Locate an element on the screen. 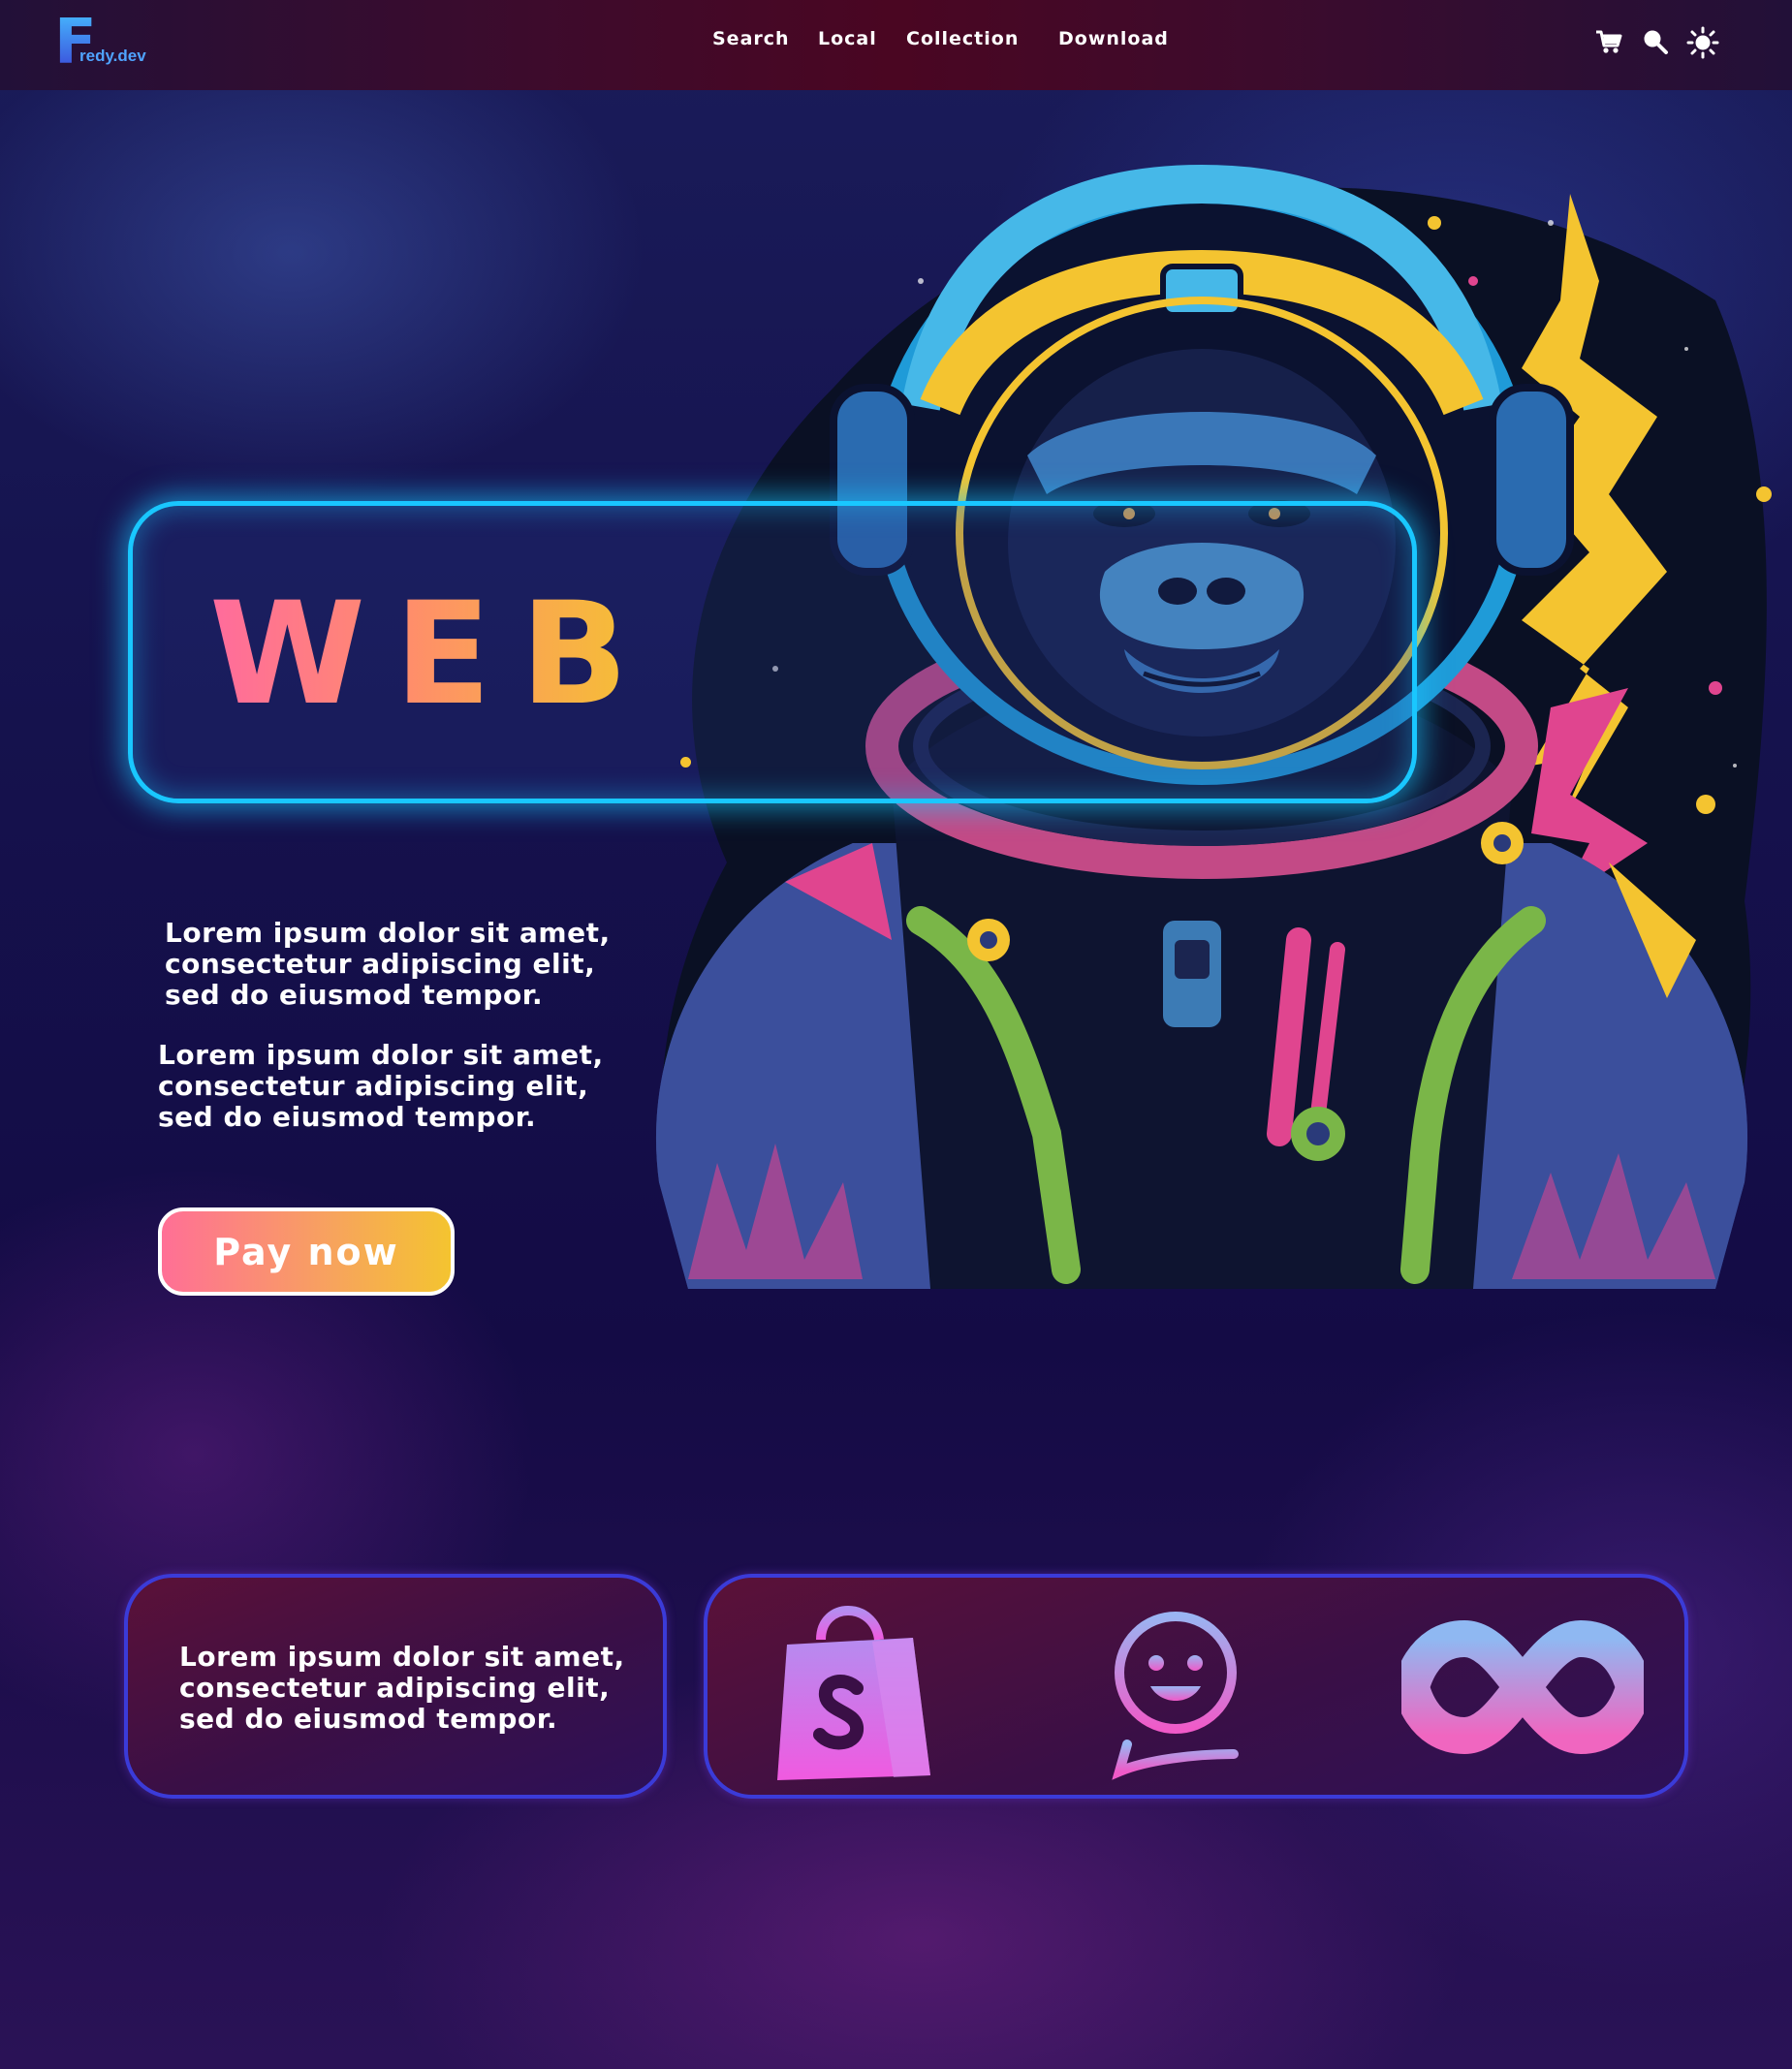 This screenshot has height=2069, width=1792. cart-icon is located at coordinates (1608, 41).